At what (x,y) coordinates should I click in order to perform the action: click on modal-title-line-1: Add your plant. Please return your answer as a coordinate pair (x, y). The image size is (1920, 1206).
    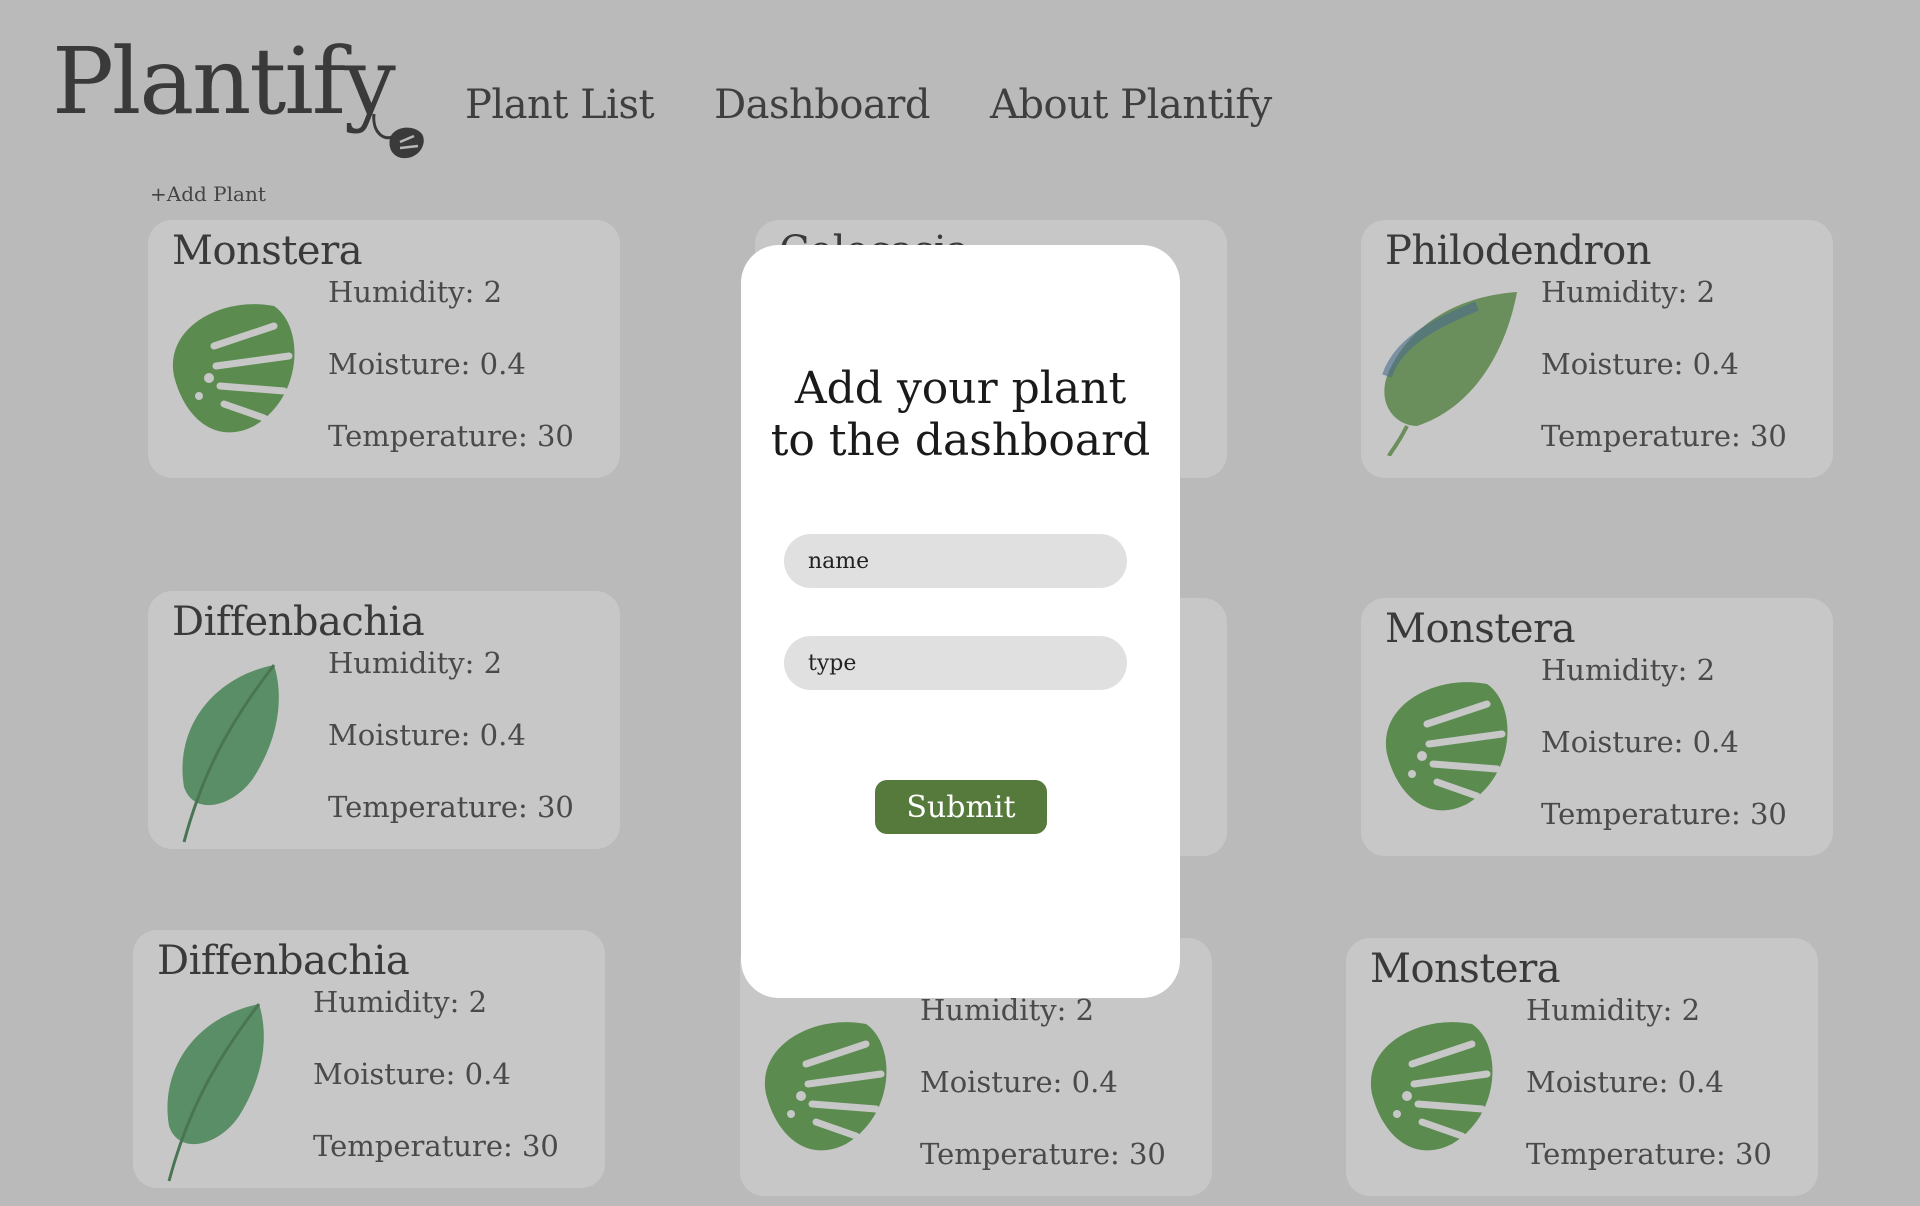
    Looking at the image, I should click on (960, 388).